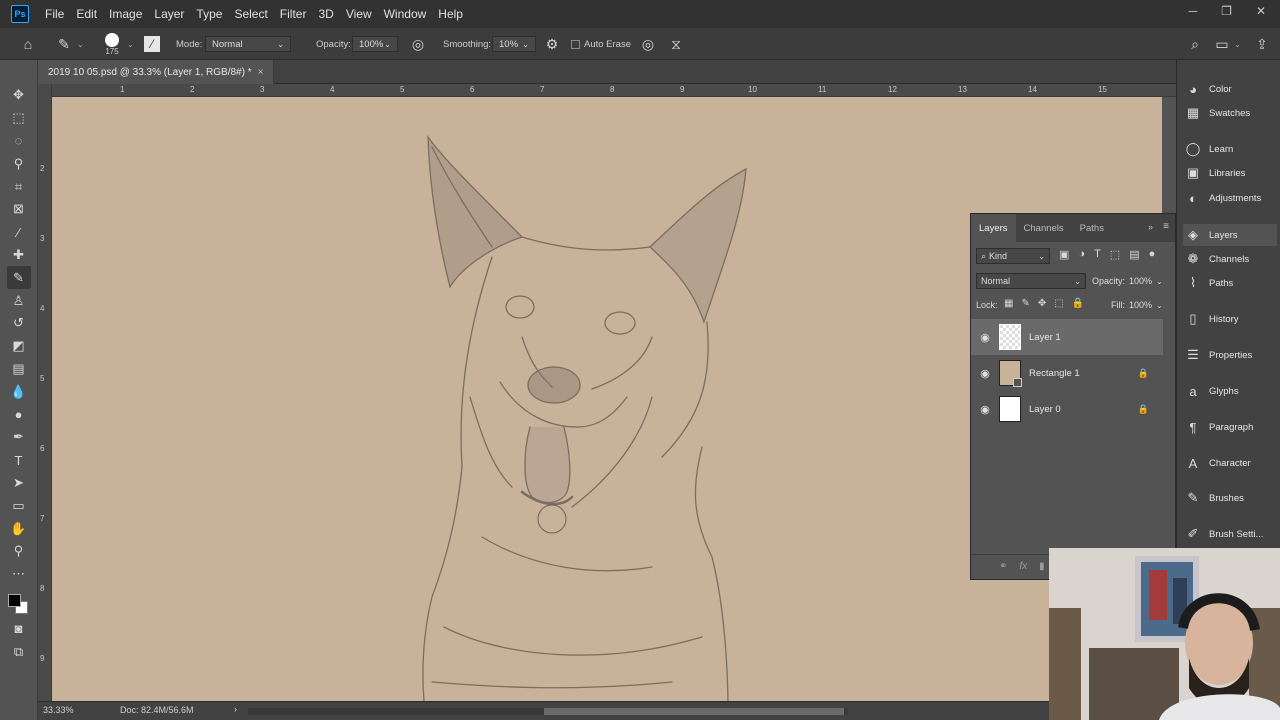 This screenshot has height=720, width=1280. Describe the element at coordinates (19, 209) in the screenshot. I see `frame-tool-icon: ⊠` at that location.